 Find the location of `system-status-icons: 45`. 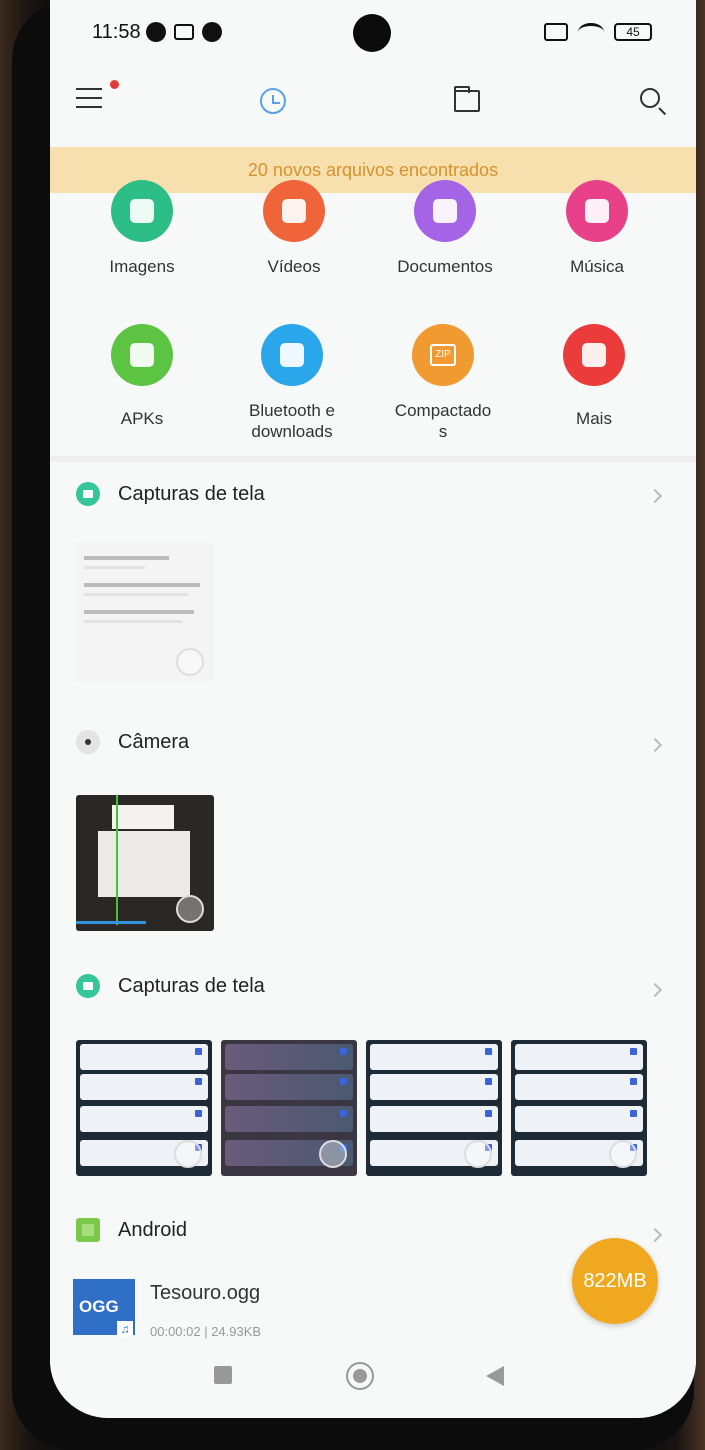

system-status-icons: 45 is located at coordinates (598, 32).